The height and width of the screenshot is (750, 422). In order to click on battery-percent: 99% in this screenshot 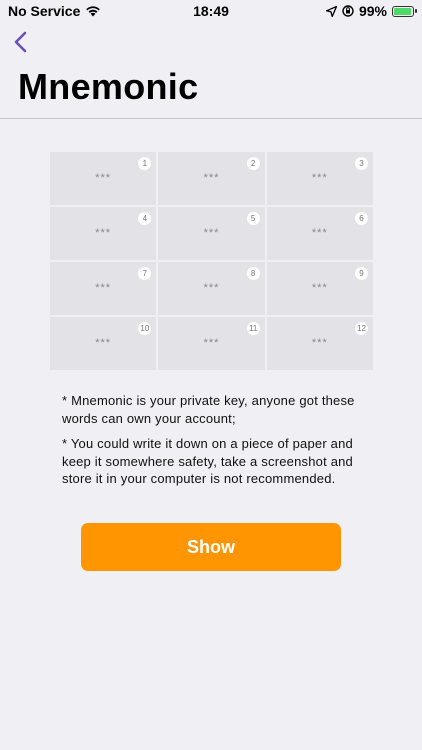, I will do `click(372, 11)`.